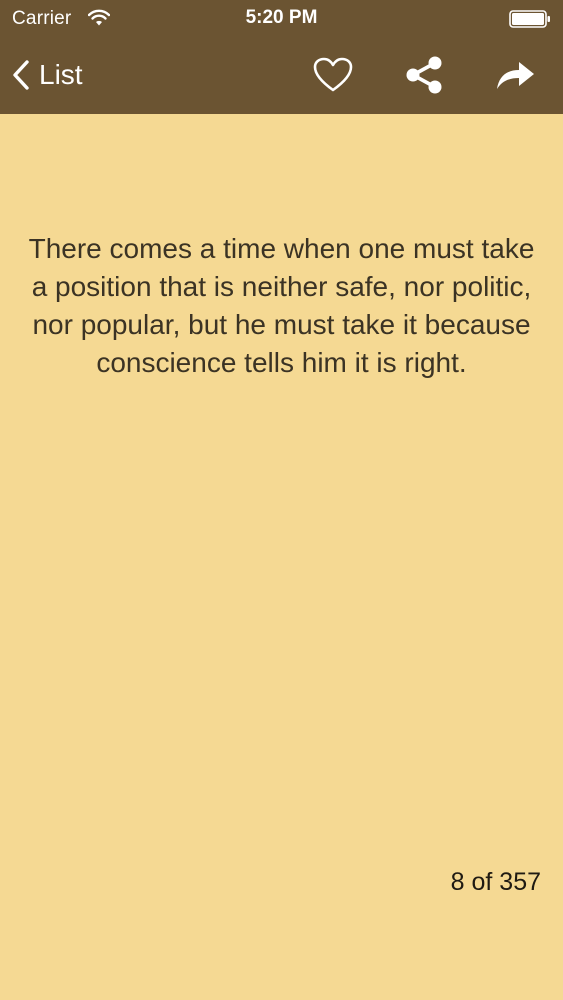  What do you see at coordinates (495, 882) in the screenshot?
I see `quote-counter: 8 of 357` at bounding box center [495, 882].